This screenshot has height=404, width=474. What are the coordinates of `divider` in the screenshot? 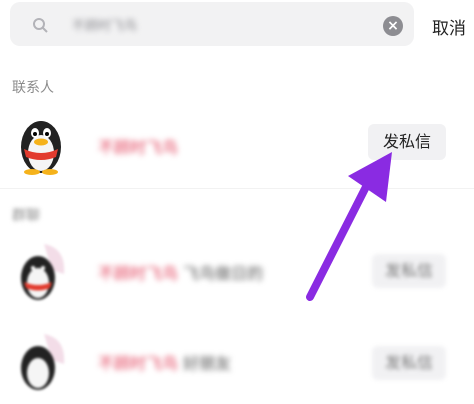 It's located at (237, 188).